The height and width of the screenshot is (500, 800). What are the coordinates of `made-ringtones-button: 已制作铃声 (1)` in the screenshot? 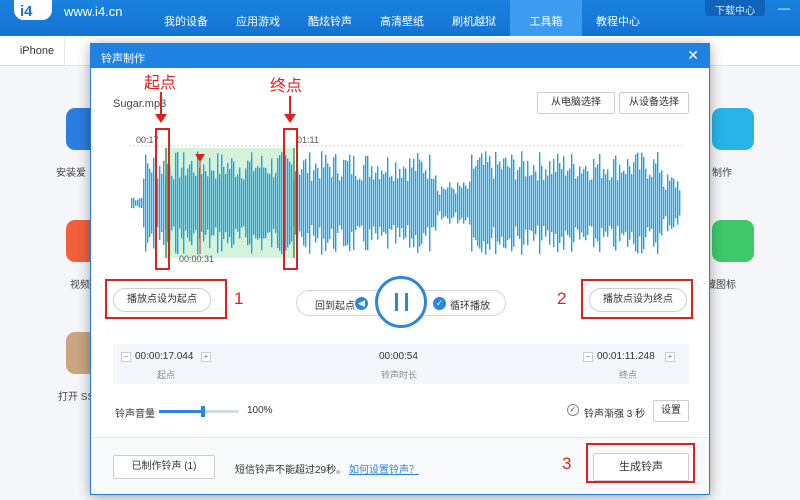 It's located at (164, 467).